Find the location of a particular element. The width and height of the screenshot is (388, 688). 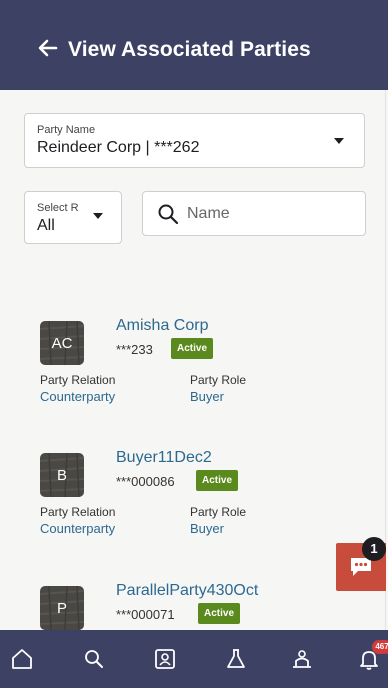

party-name-label: Party Name is located at coordinates (66, 130).